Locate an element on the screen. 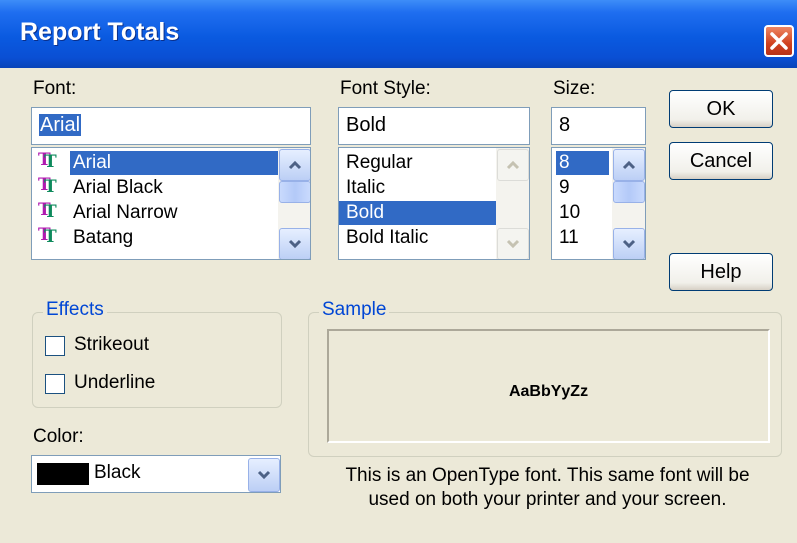  color-swatch is located at coordinates (63, 474).